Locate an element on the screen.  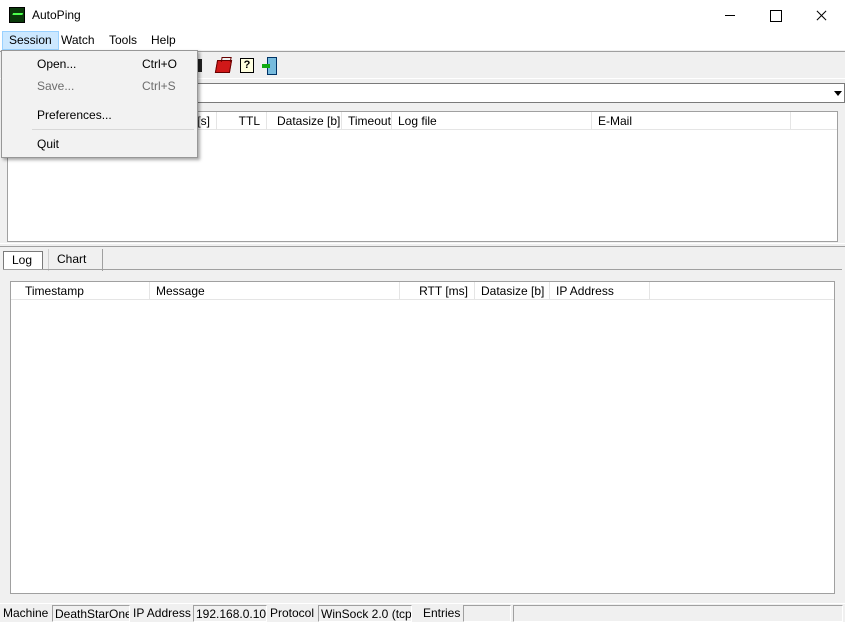
minimize-button is located at coordinates (730, 15).